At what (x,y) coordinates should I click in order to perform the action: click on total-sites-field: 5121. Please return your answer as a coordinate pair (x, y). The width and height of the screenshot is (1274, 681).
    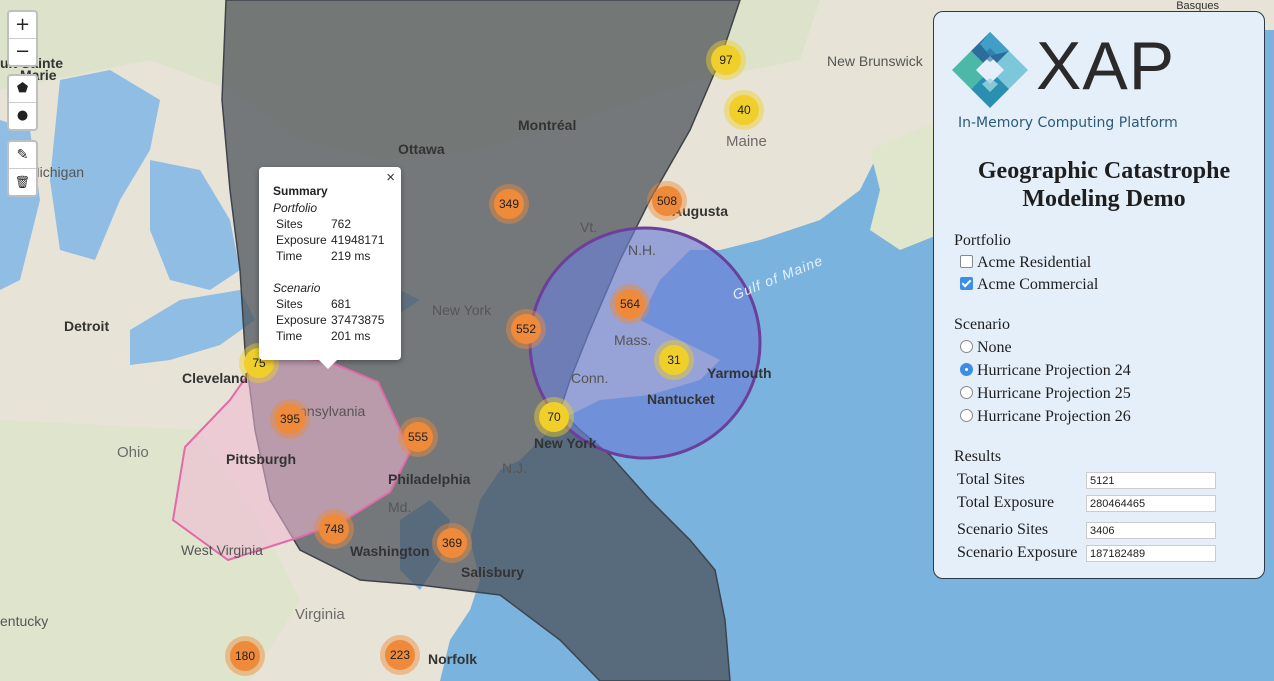
    Looking at the image, I should click on (1151, 480).